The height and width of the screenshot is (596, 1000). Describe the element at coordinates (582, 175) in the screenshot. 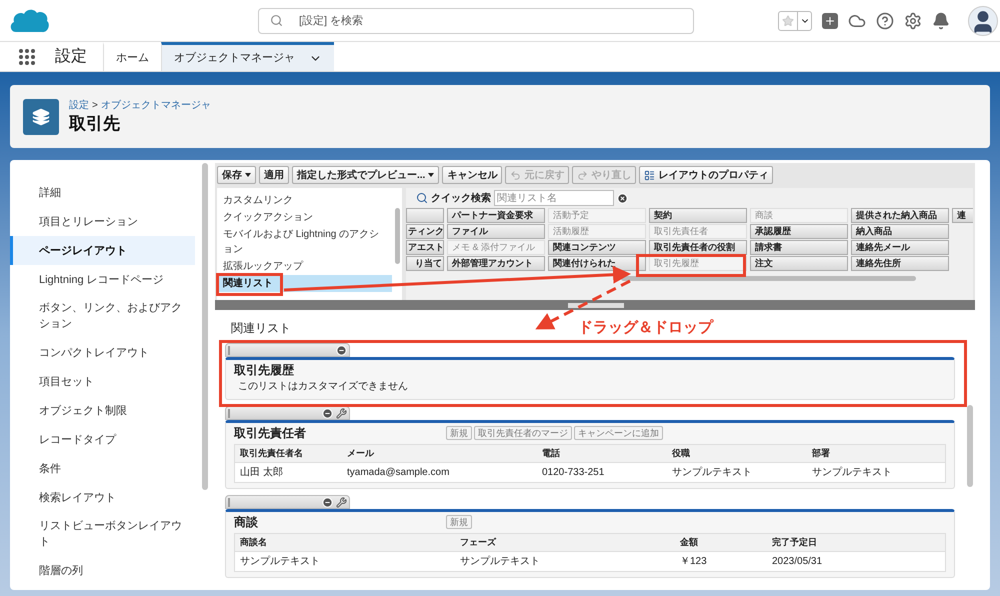

I see `redo-icon` at that location.